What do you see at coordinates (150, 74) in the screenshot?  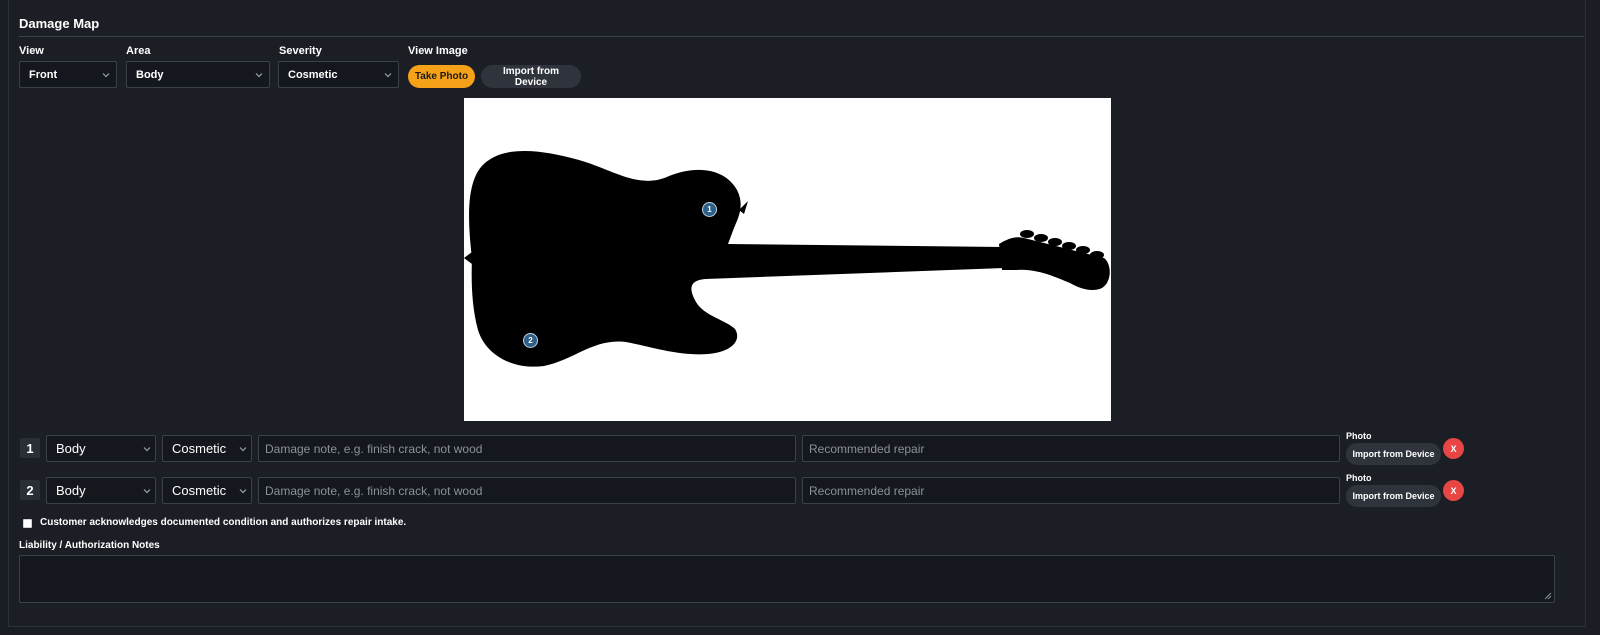 I see `area-select-value: Body` at bounding box center [150, 74].